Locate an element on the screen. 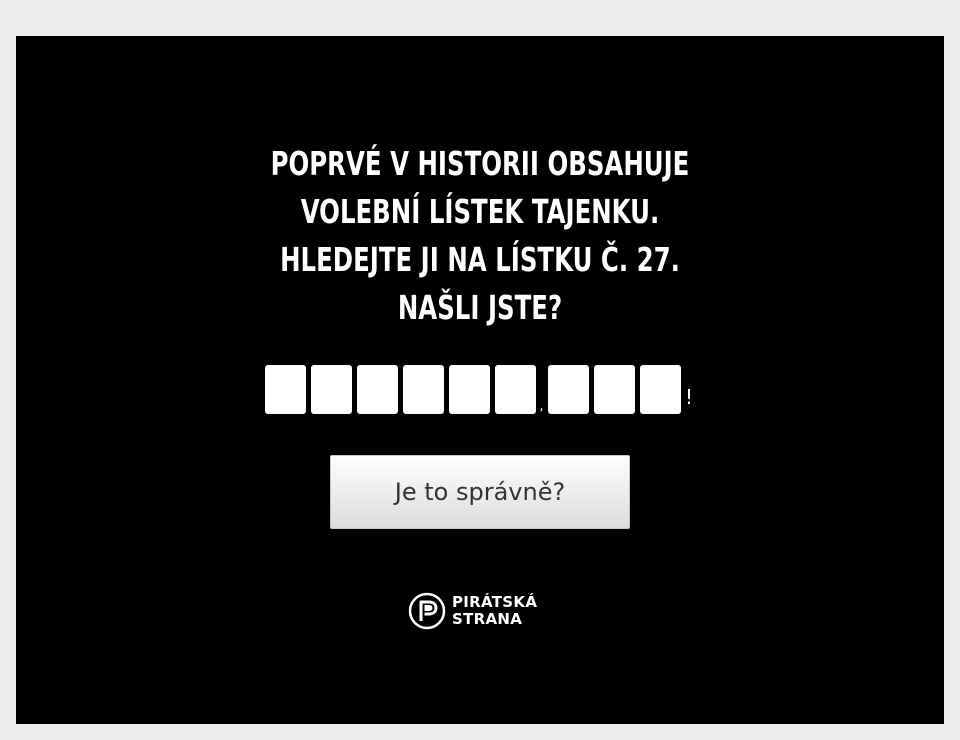  pirate-party-logo: PIRÁTSKÁ STRANA is located at coordinates (472, 611).